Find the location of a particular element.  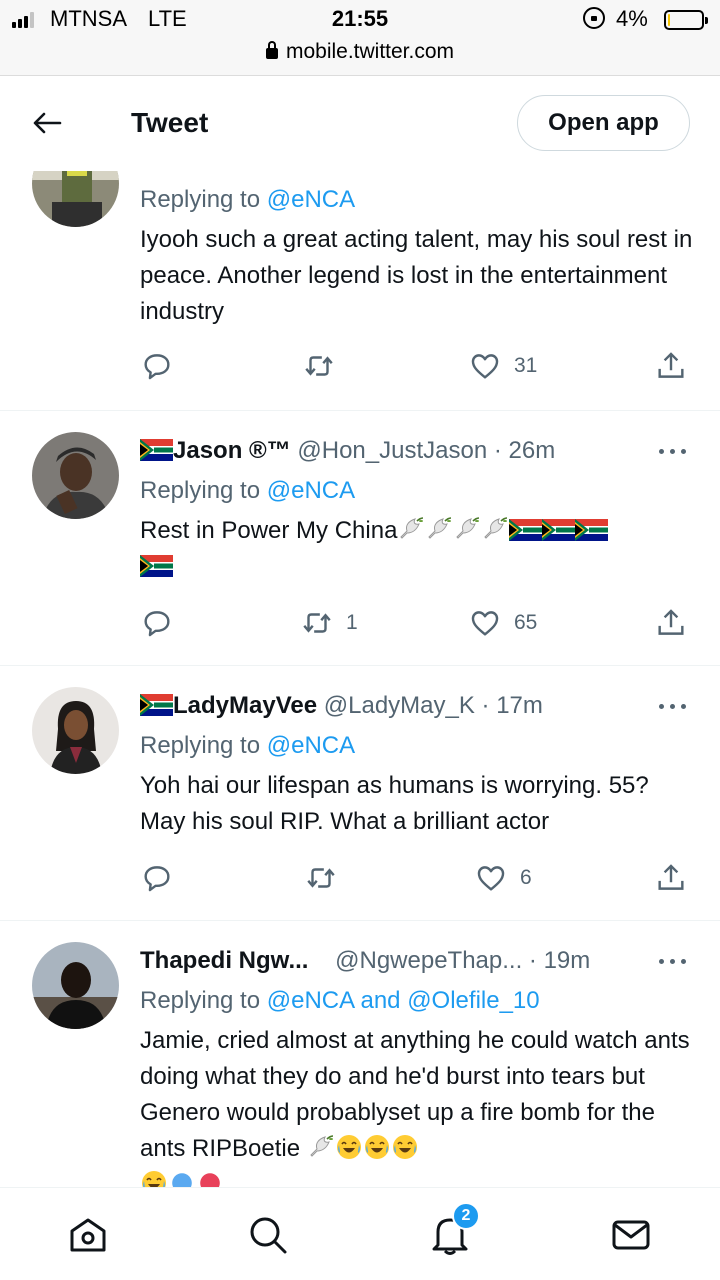

author-row: Thapedi Ngw... @NgwepeThap... · 19m is located at coordinates (365, 961).